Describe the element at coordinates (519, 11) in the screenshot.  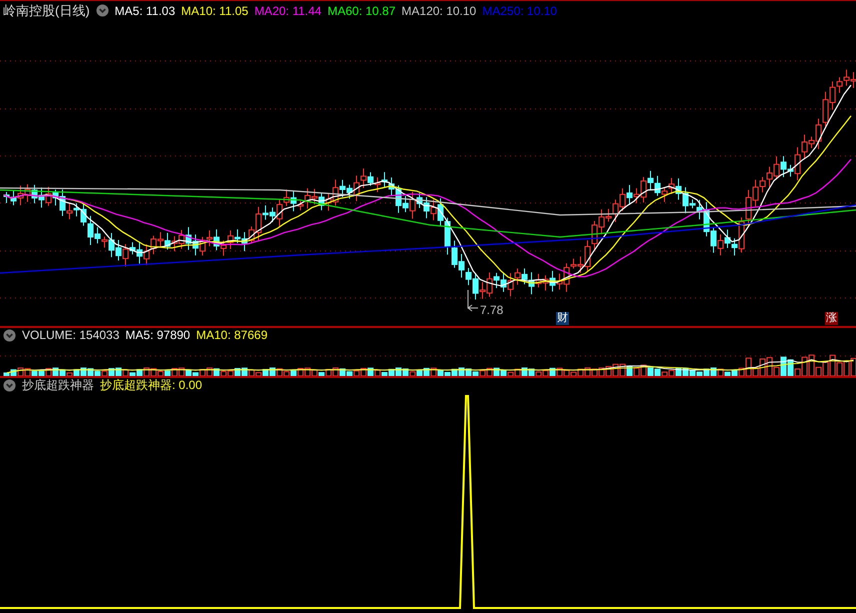
I see `moving-average-value: MA250: 10.10` at that location.